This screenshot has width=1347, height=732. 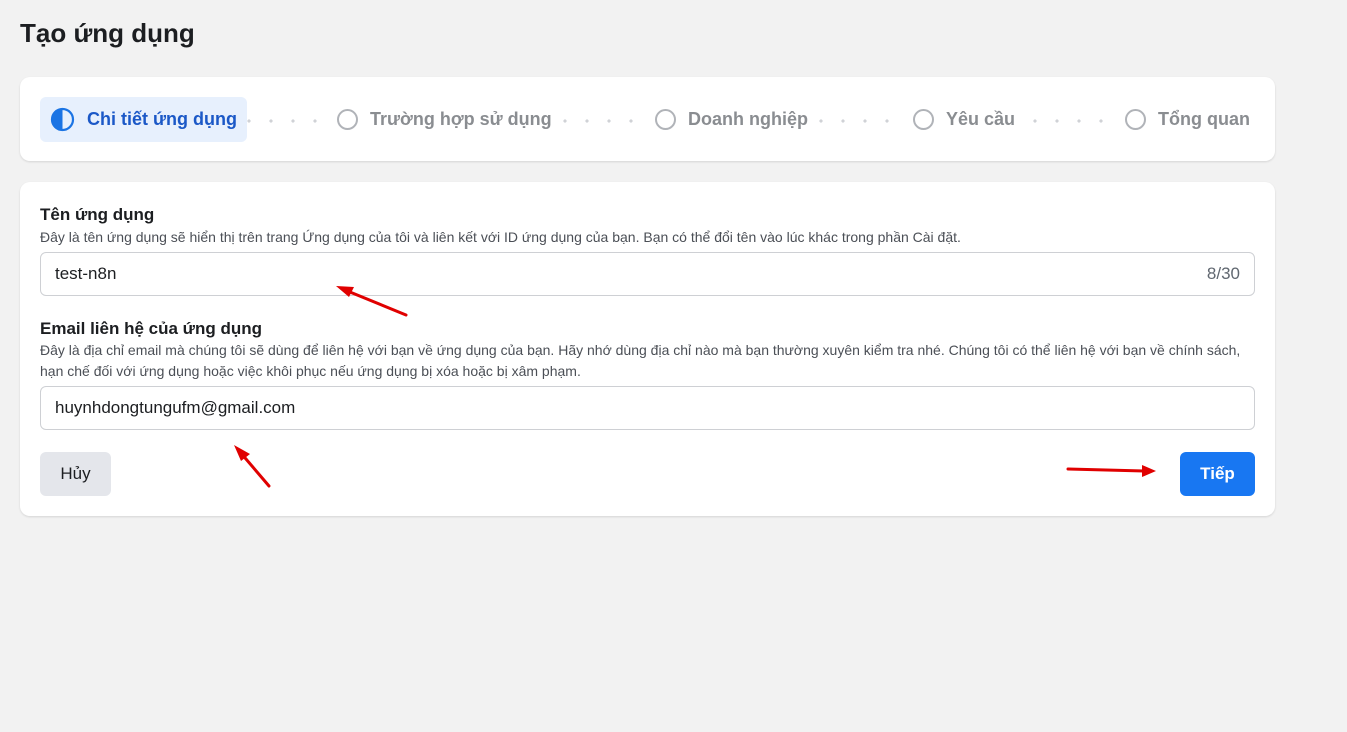 I want to click on step-label: Tổng quan, so click(x=1204, y=119).